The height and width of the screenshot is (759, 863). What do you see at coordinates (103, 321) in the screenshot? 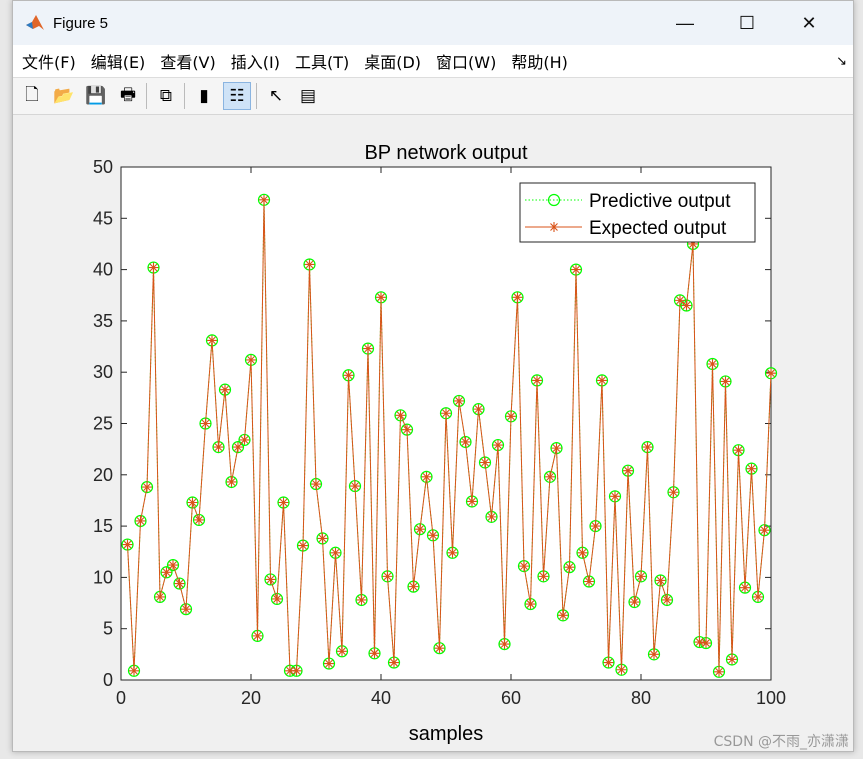
I see `y-tick-label: 35` at bounding box center [103, 321].